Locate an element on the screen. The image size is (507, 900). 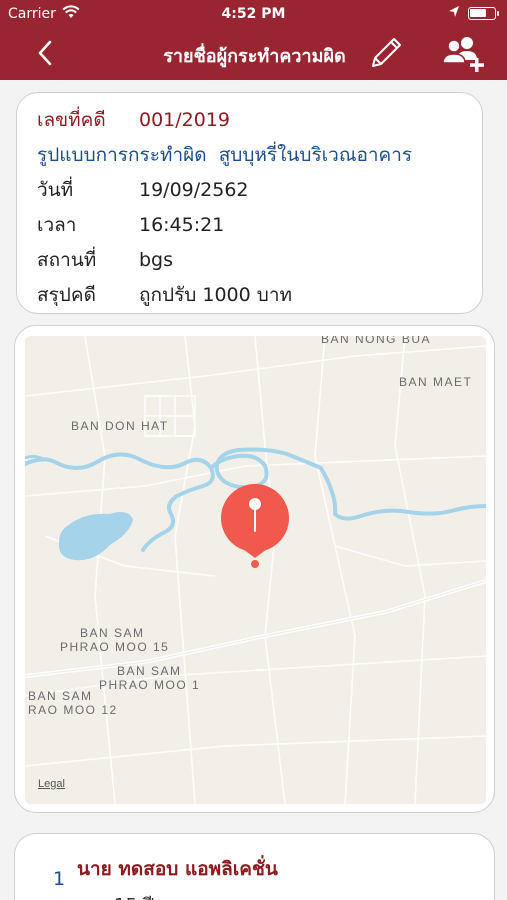
add-users-icon is located at coordinates (463, 54).